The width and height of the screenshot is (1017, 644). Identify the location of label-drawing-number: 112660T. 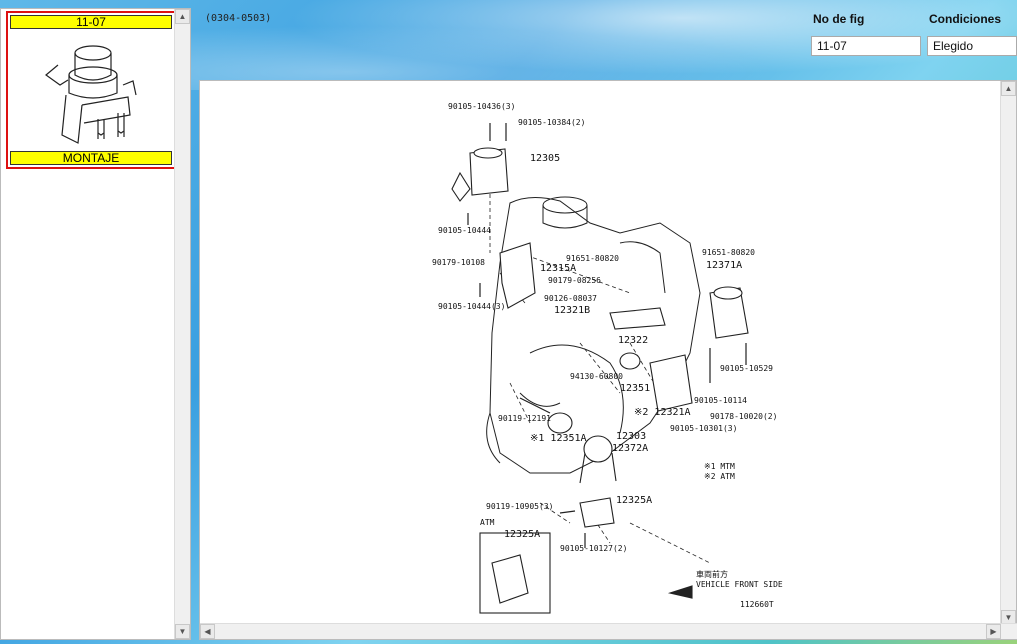
(757, 604).